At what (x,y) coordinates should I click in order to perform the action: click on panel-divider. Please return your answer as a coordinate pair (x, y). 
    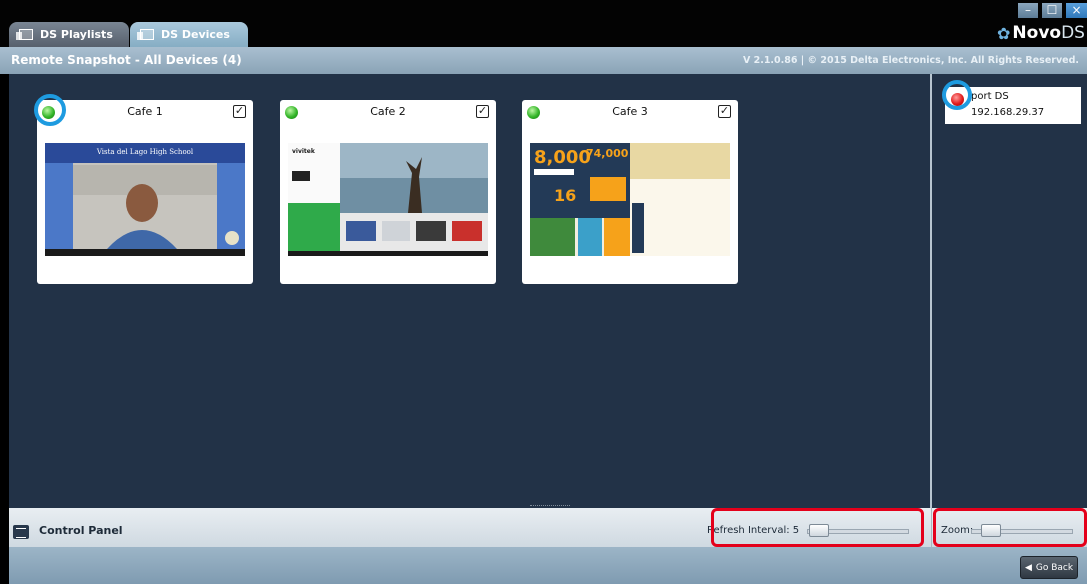
    Looking at the image, I should click on (931, 291).